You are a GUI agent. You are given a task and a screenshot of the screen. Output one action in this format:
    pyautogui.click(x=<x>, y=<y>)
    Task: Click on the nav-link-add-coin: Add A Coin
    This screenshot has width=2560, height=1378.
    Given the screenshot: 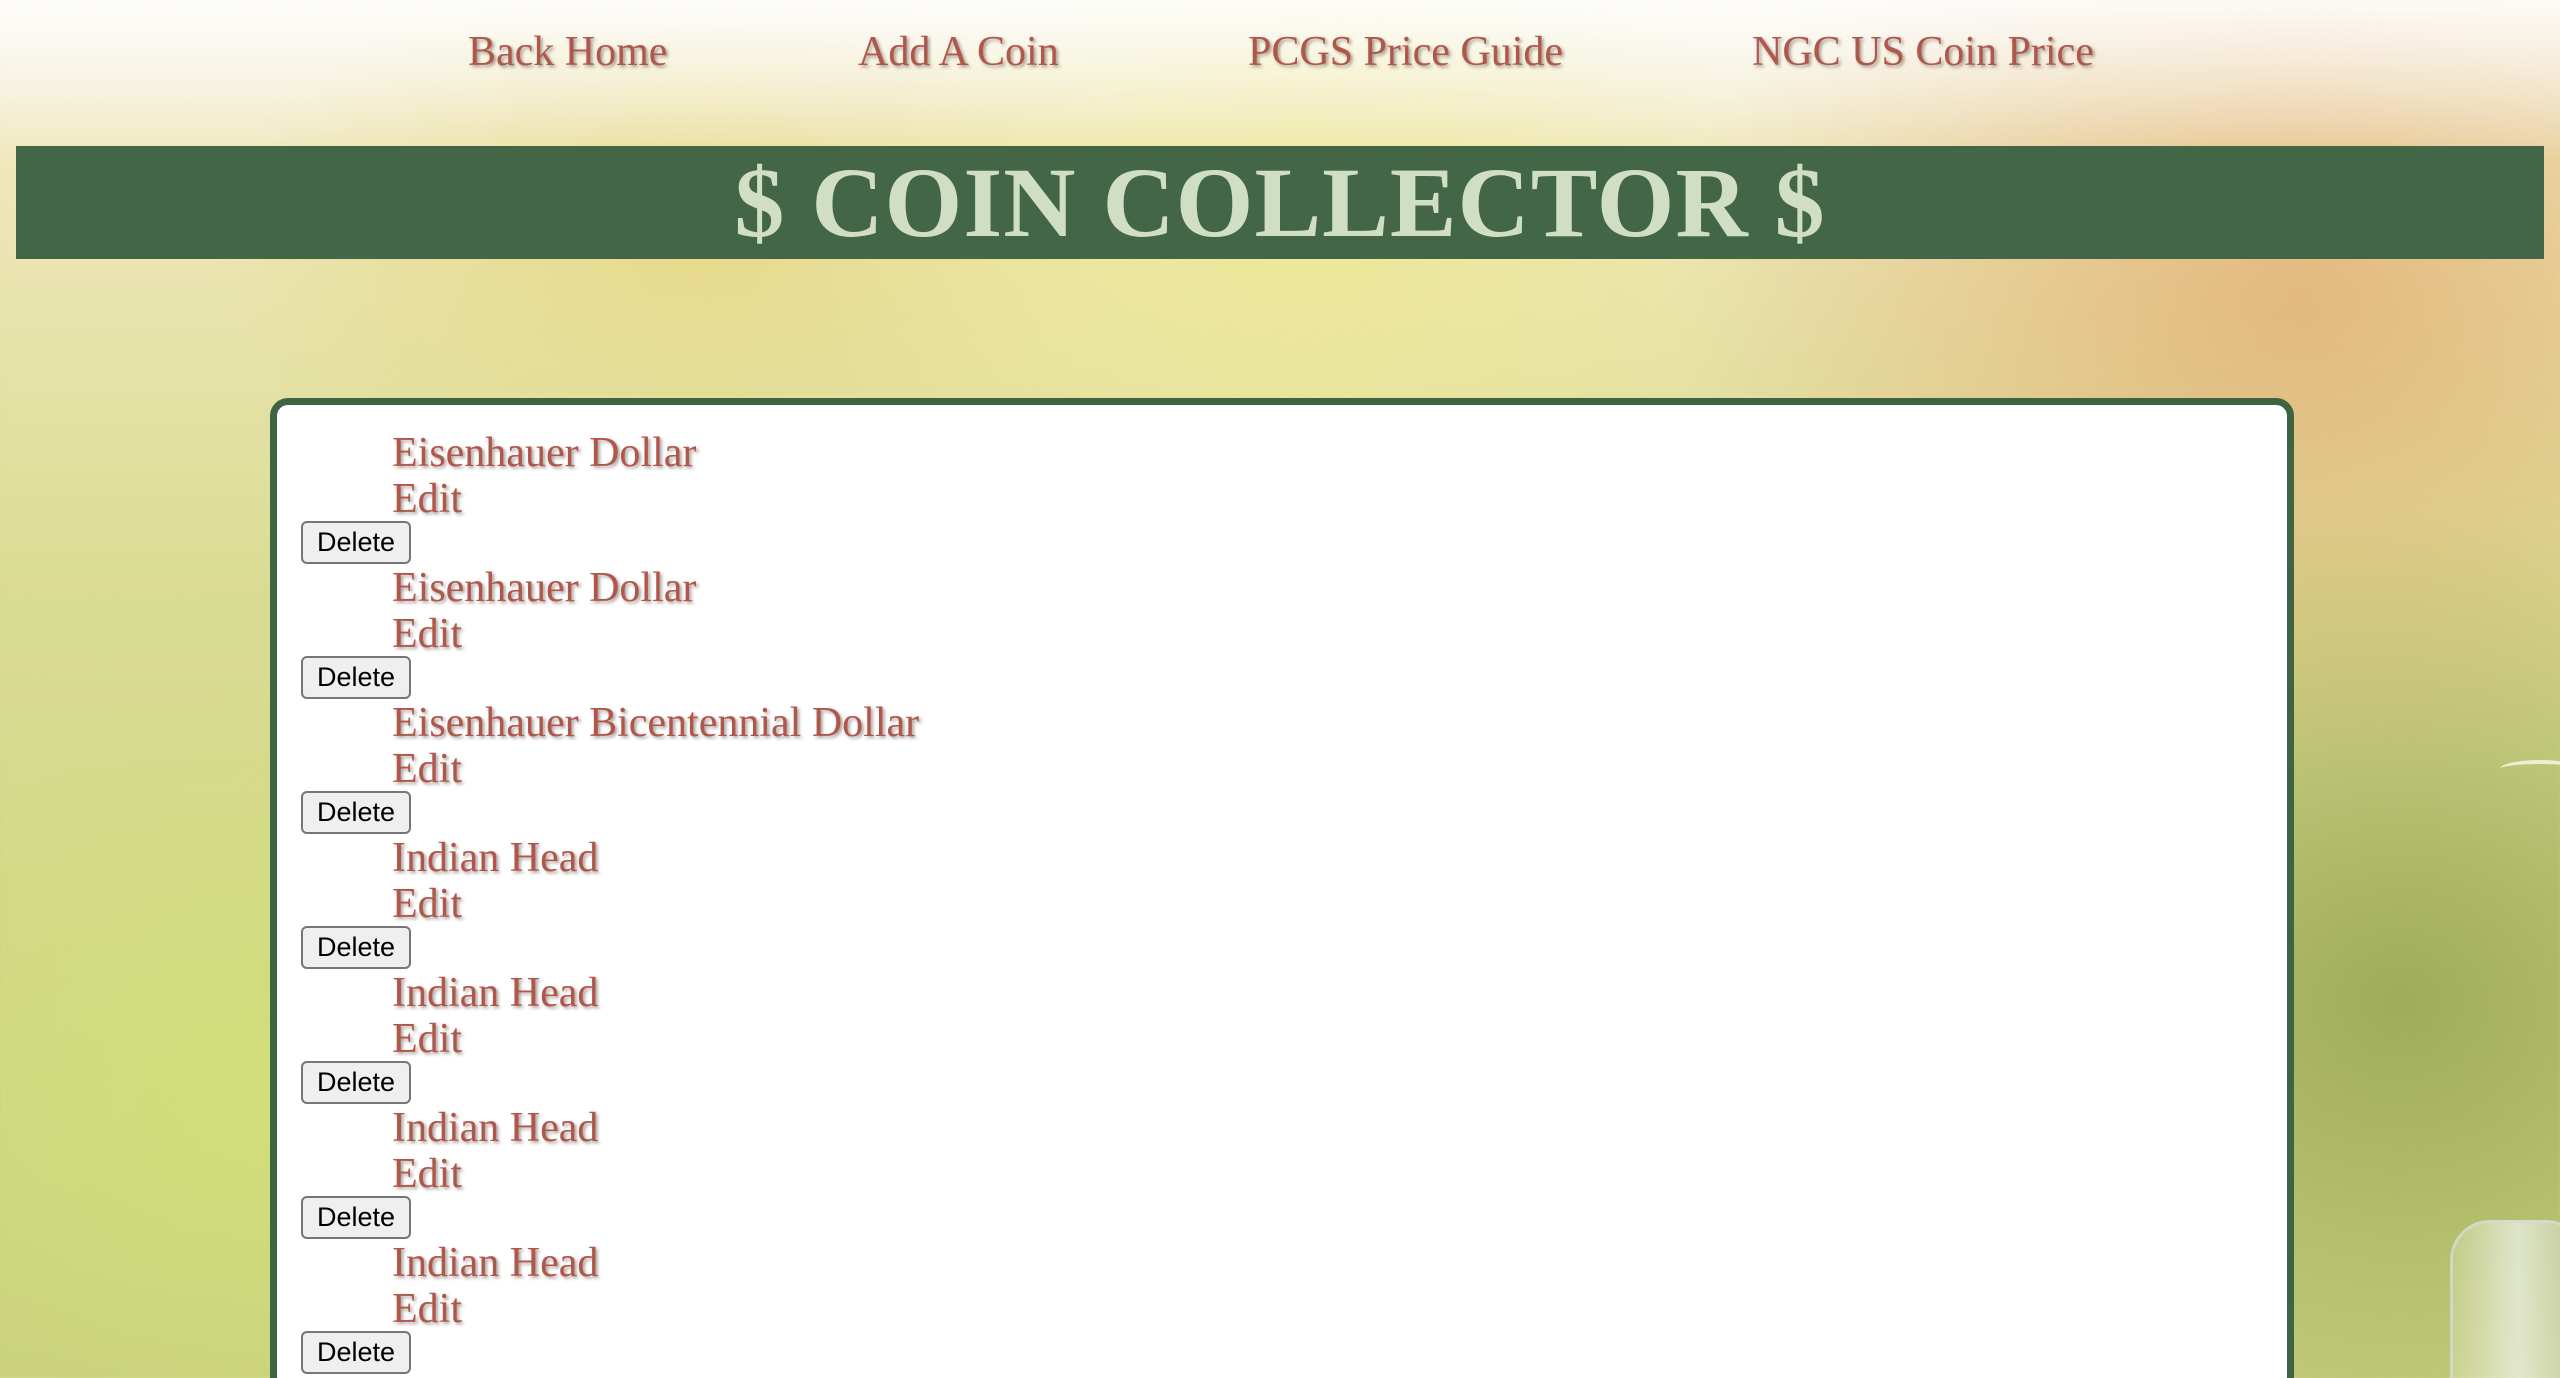 What is the action you would take?
    pyautogui.click(x=958, y=52)
    